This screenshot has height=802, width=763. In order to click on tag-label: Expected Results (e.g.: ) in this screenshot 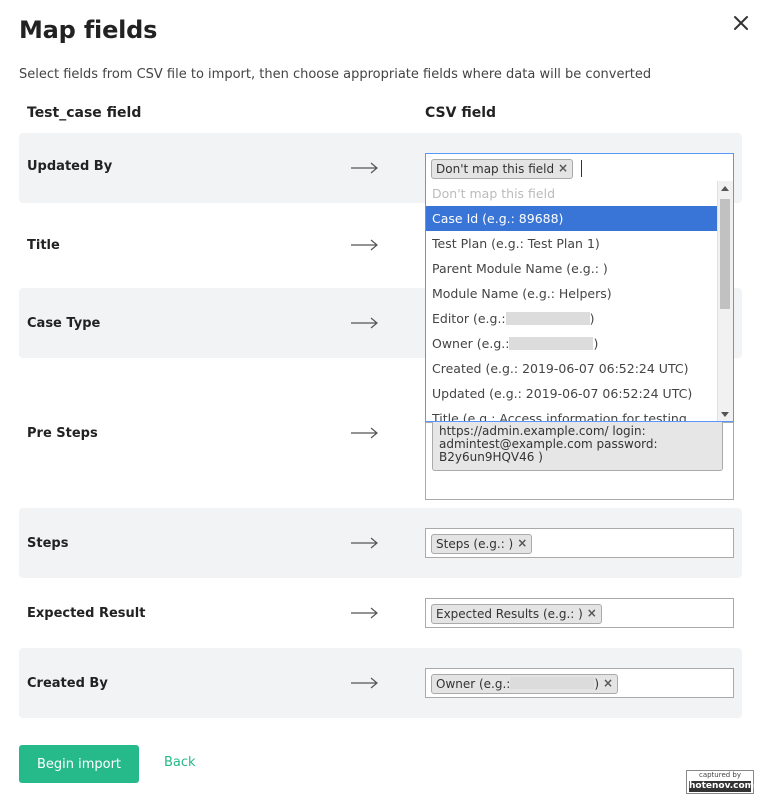, I will do `click(509, 614)`.